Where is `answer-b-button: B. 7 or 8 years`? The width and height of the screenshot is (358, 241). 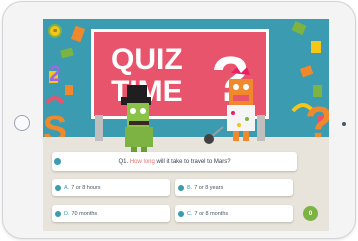
answer-b-button: B. 7 or 8 years is located at coordinates (234, 187).